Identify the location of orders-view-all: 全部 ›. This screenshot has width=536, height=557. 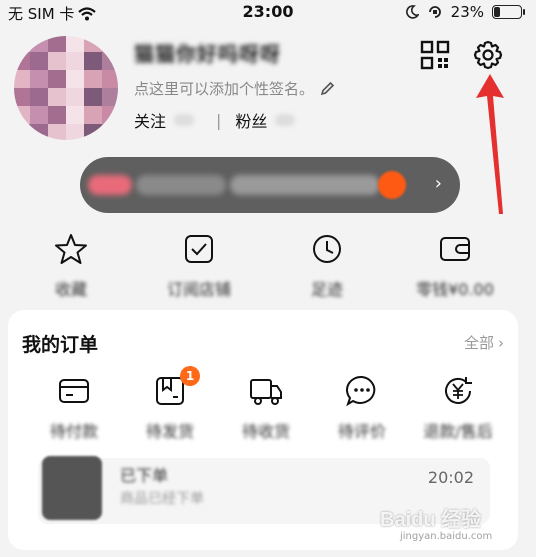
(484, 342).